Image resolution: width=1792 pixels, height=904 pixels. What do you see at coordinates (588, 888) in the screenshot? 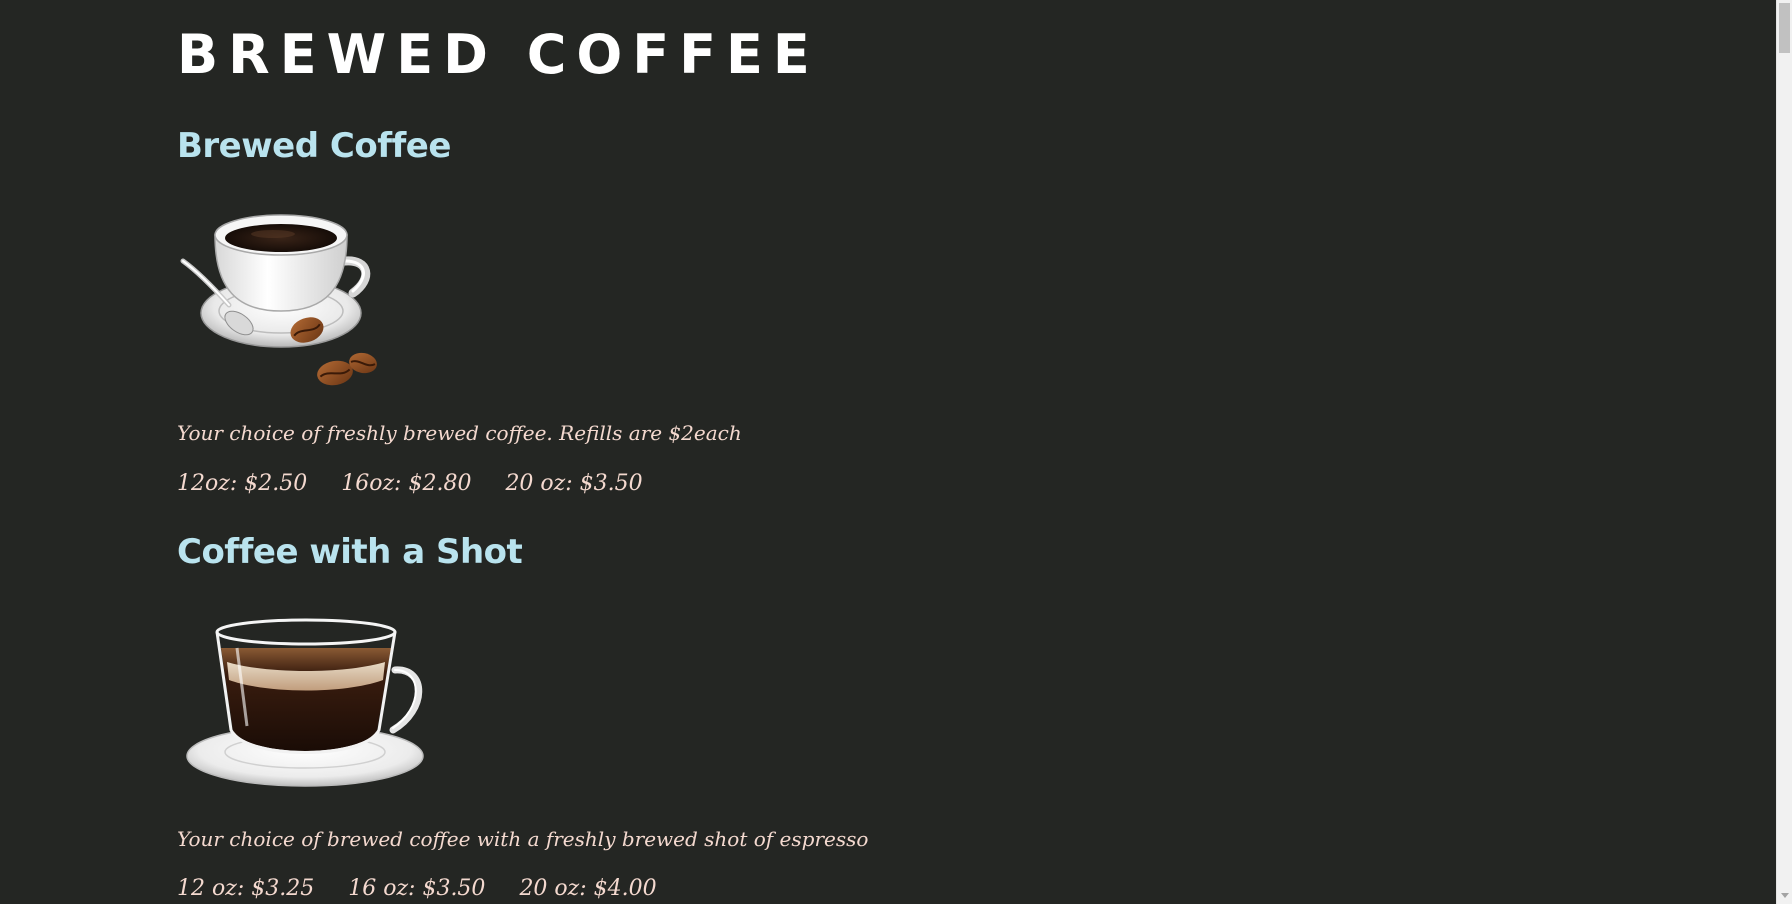
I see `price-20oz: 20 oz: $4.00` at bounding box center [588, 888].